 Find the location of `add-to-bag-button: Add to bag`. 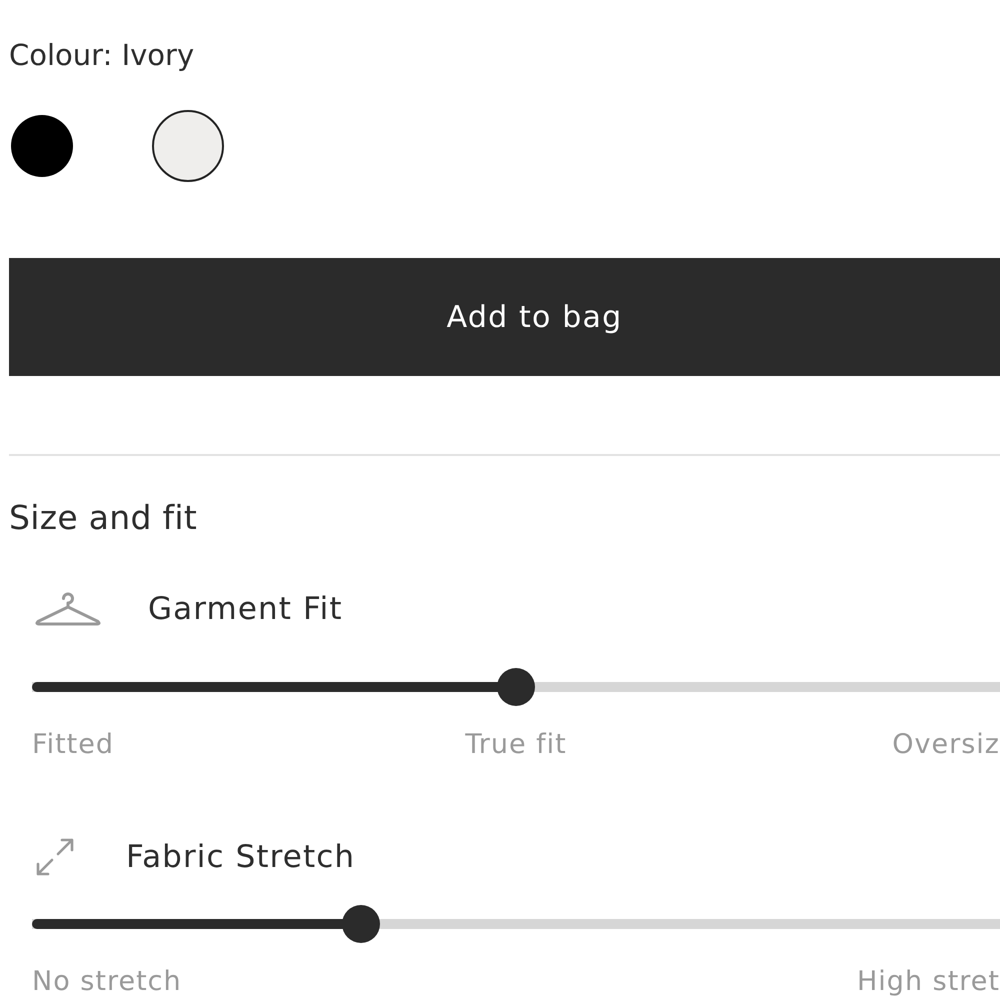

add-to-bag-button: Add to bag is located at coordinates (504, 317).